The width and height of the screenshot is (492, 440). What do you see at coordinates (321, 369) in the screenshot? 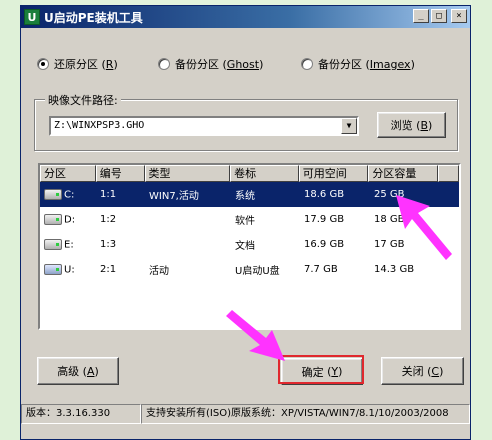
I see `ok-button-highlight` at bounding box center [321, 369].